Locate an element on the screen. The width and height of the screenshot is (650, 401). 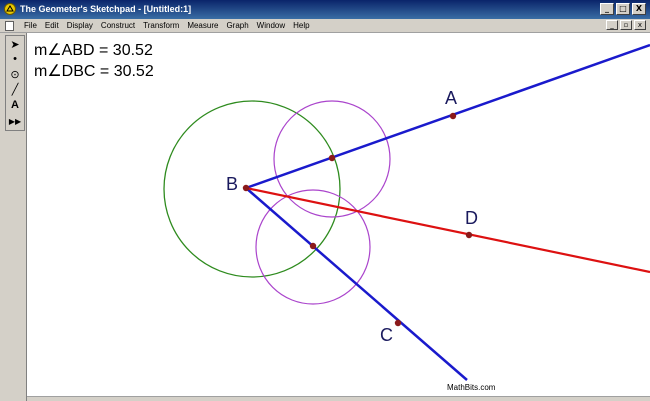
measurement-angle-dbc: m∠DBC = 30.52 is located at coordinates (94, 71).